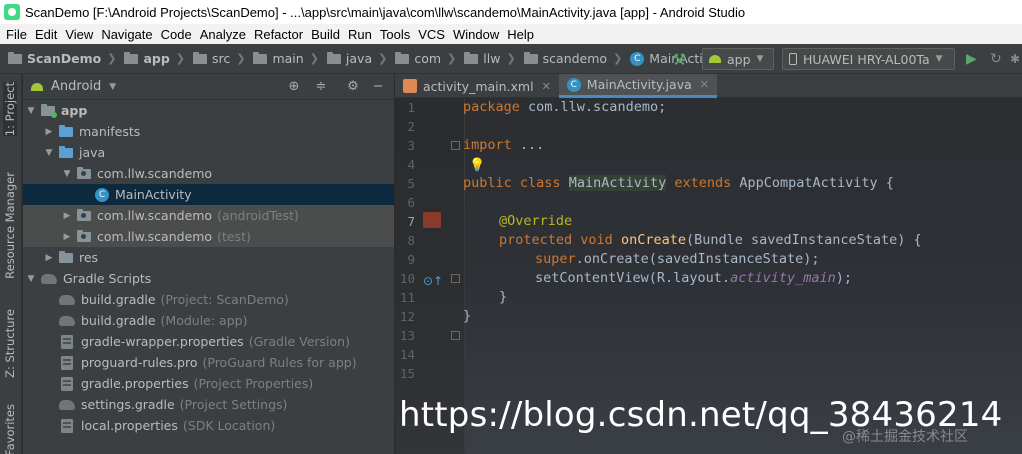 This screenshot has height=454, width=1022. Describe the element at coordinates (76, 86) in the screenshot. I see `view-mode-label: Android` at that location.